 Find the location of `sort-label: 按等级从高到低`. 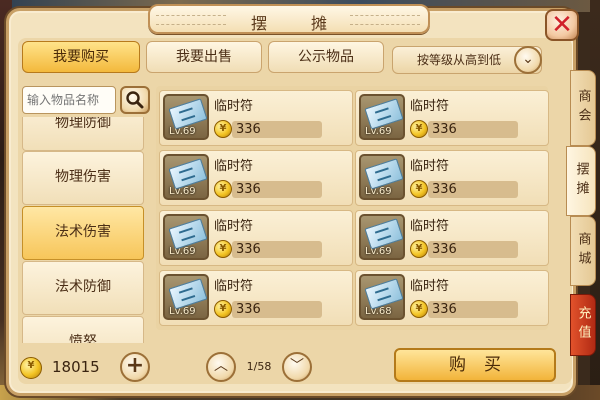

sort-label: 按等级从高到低 is located at coordinates (459, 60).